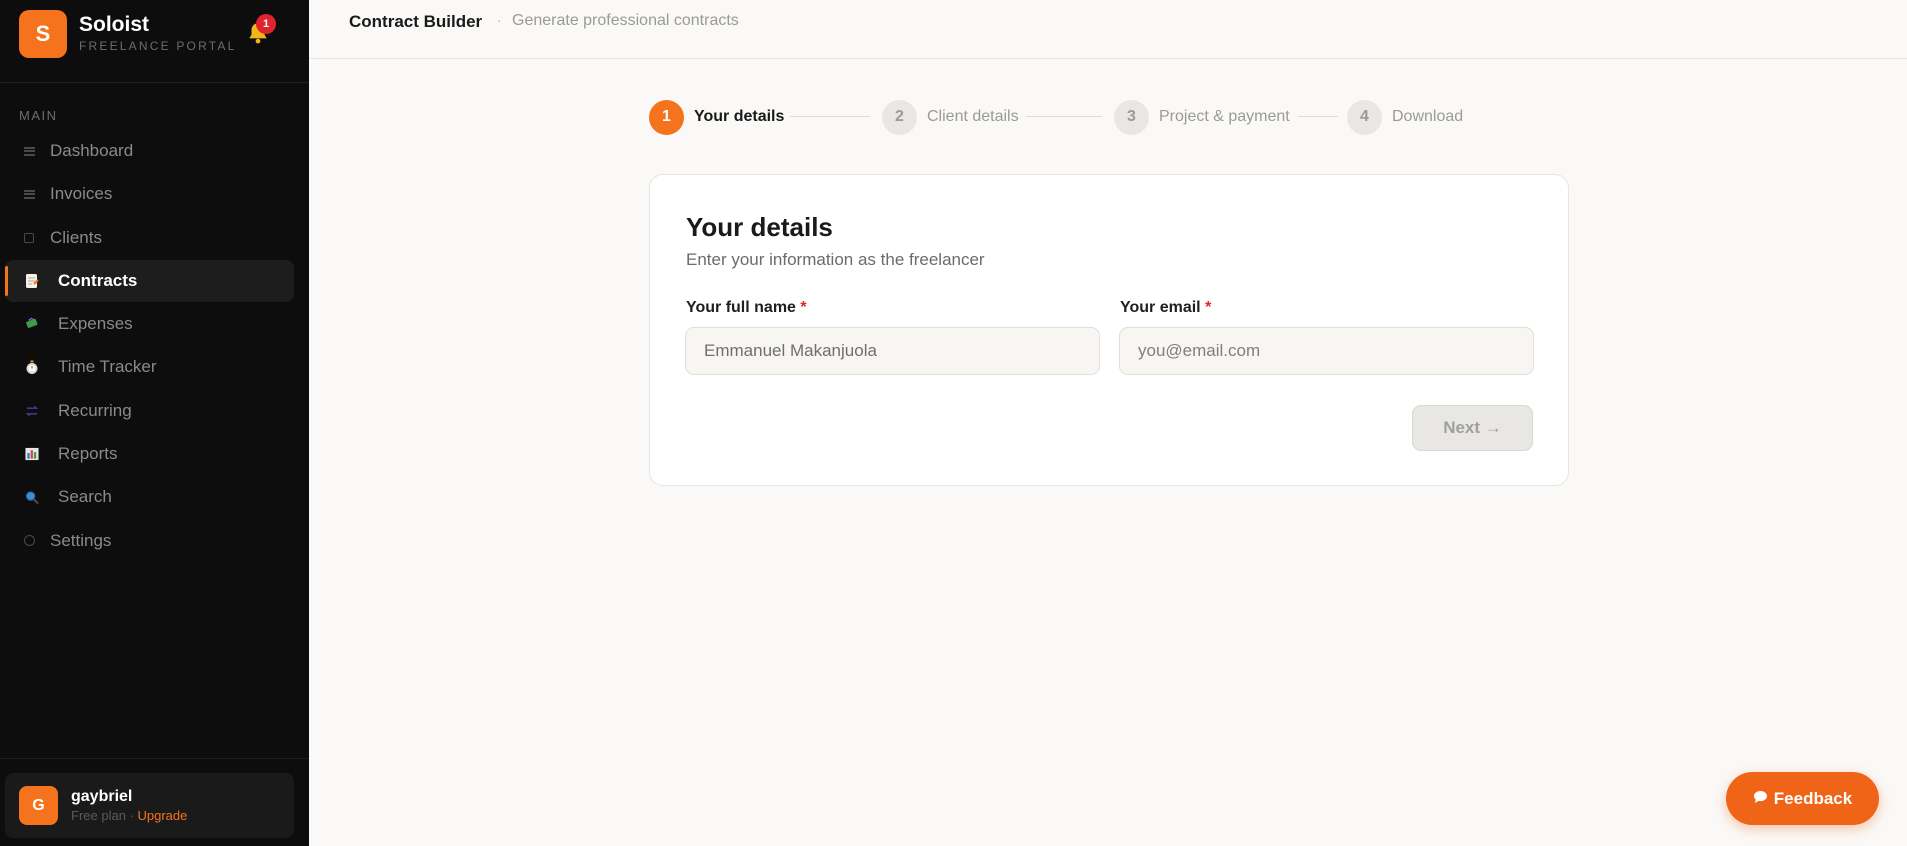  What do you see at coordinates (1326, 351) in the screenshot?
I see `email-input` at bounding box center [1326, 351].